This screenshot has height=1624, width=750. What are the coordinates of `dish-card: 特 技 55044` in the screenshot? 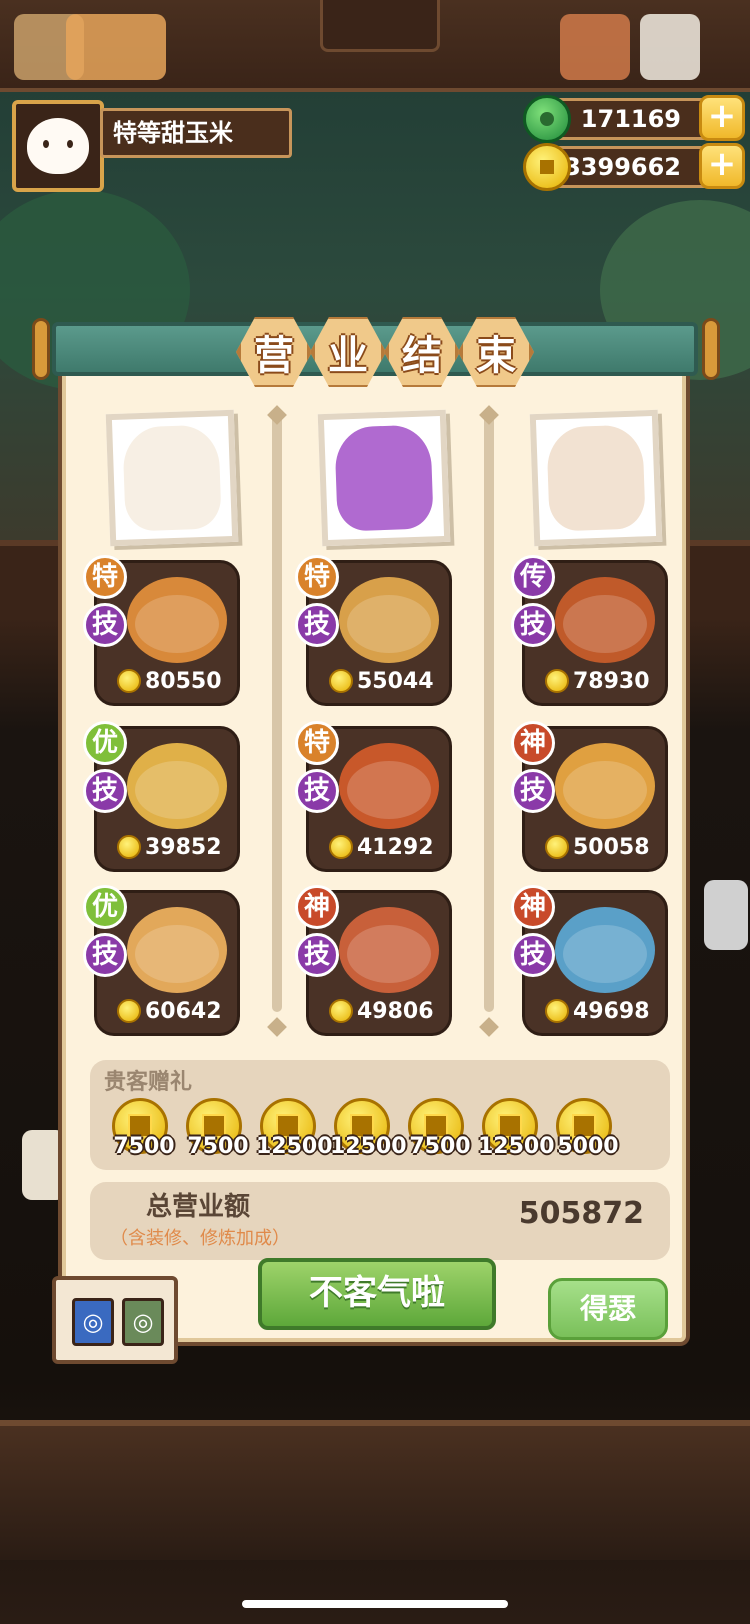 It's located at (373, 630).